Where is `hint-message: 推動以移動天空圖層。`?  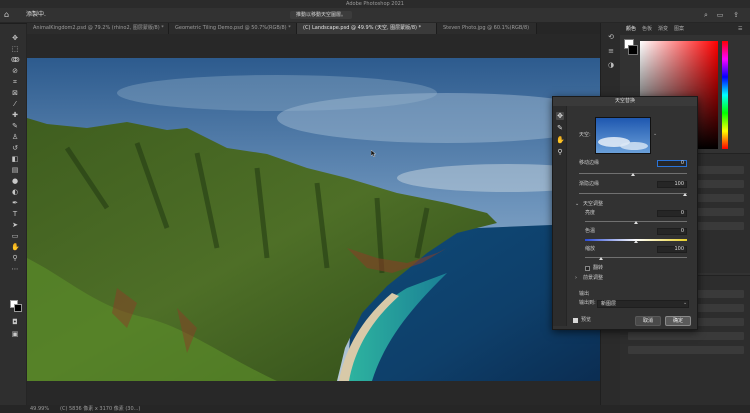
hint-message: 推動以移動天空圖層。 is located at coordinates (321, 15).